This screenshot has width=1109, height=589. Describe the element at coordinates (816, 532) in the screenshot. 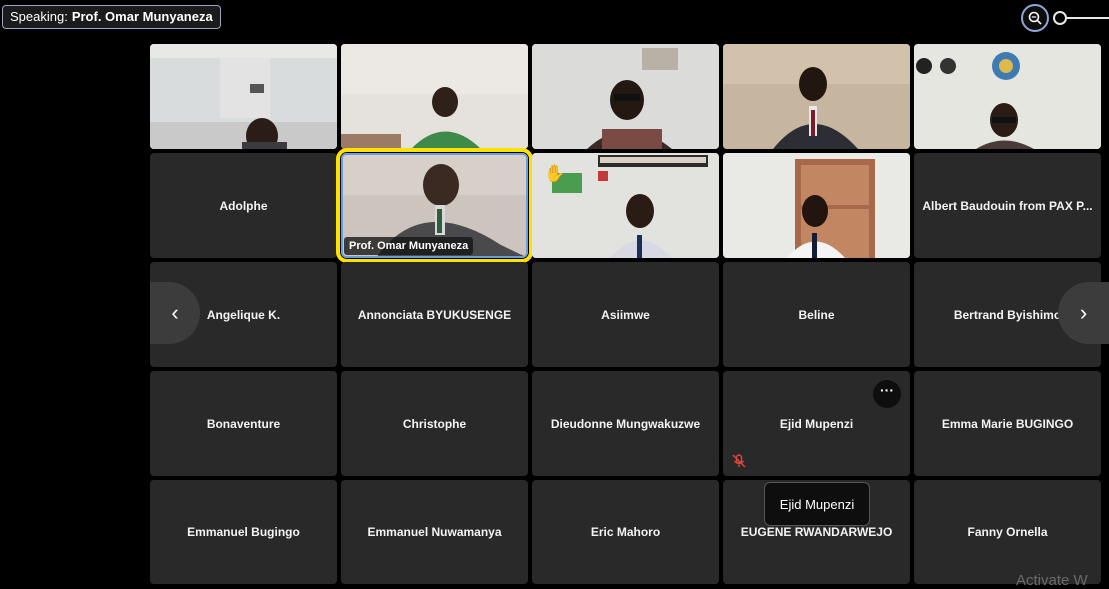

I see `participant-name: EUGENE RWANDARWEJO` at that location.